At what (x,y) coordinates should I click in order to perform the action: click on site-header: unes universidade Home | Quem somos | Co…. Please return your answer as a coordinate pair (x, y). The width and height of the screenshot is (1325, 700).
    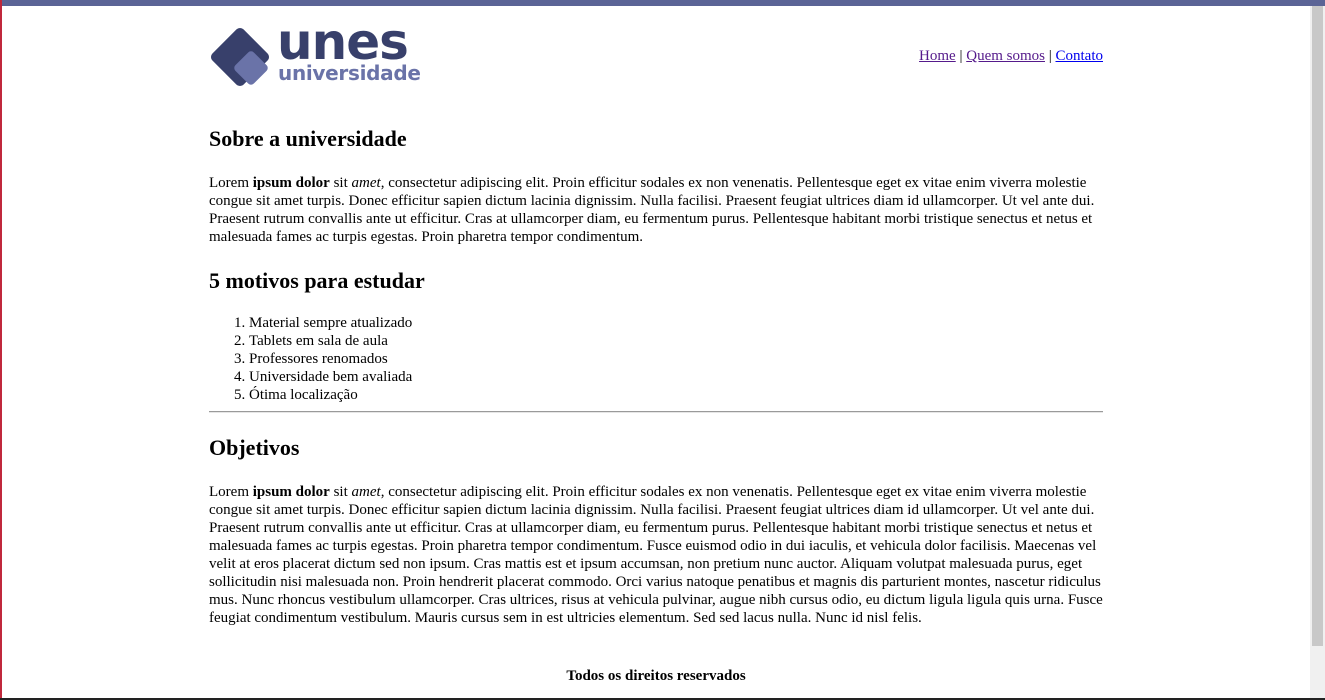
    Looking at the image, I should click on (656, 55).